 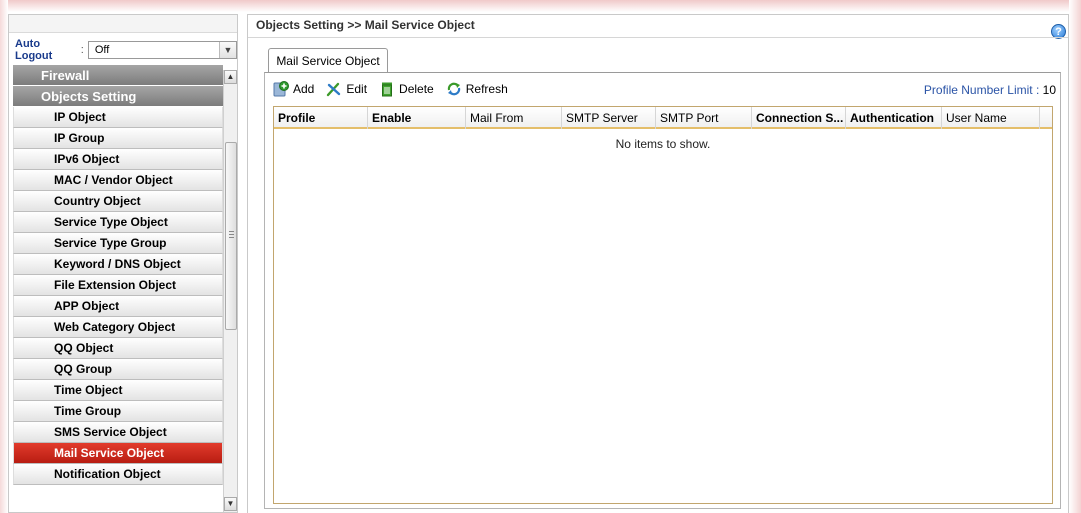 I want to click on sidebar-item-web-category-object: Web Category Object, so click(x=118, y=327).